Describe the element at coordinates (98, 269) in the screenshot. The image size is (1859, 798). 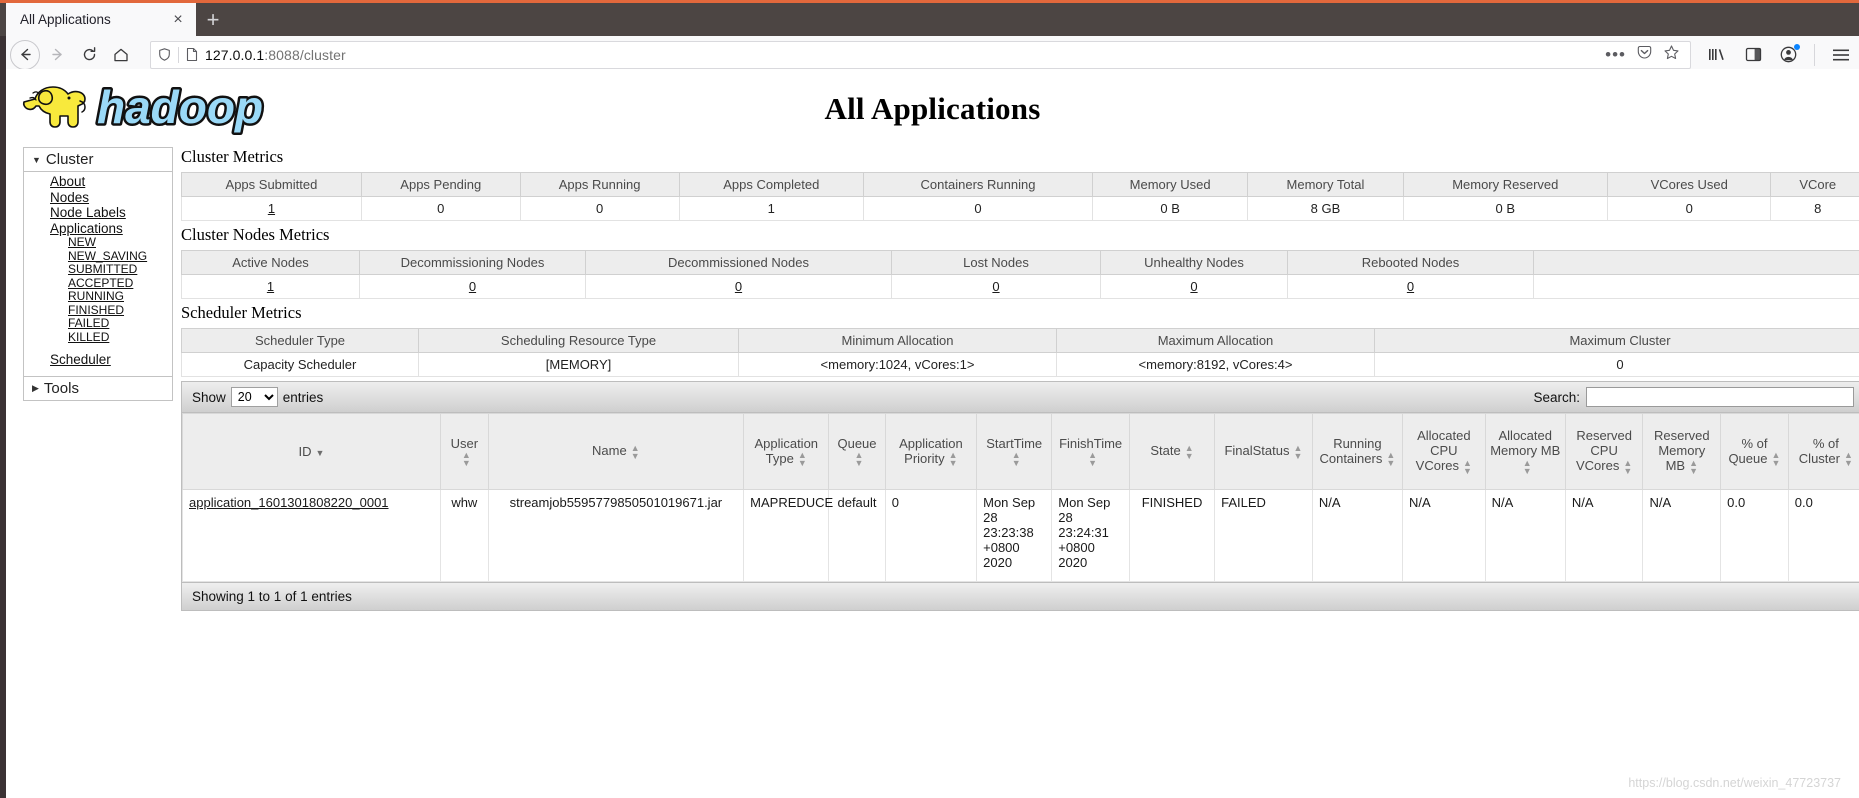
I see `sidebar-item-submitted: SUBMITTED` at that location.